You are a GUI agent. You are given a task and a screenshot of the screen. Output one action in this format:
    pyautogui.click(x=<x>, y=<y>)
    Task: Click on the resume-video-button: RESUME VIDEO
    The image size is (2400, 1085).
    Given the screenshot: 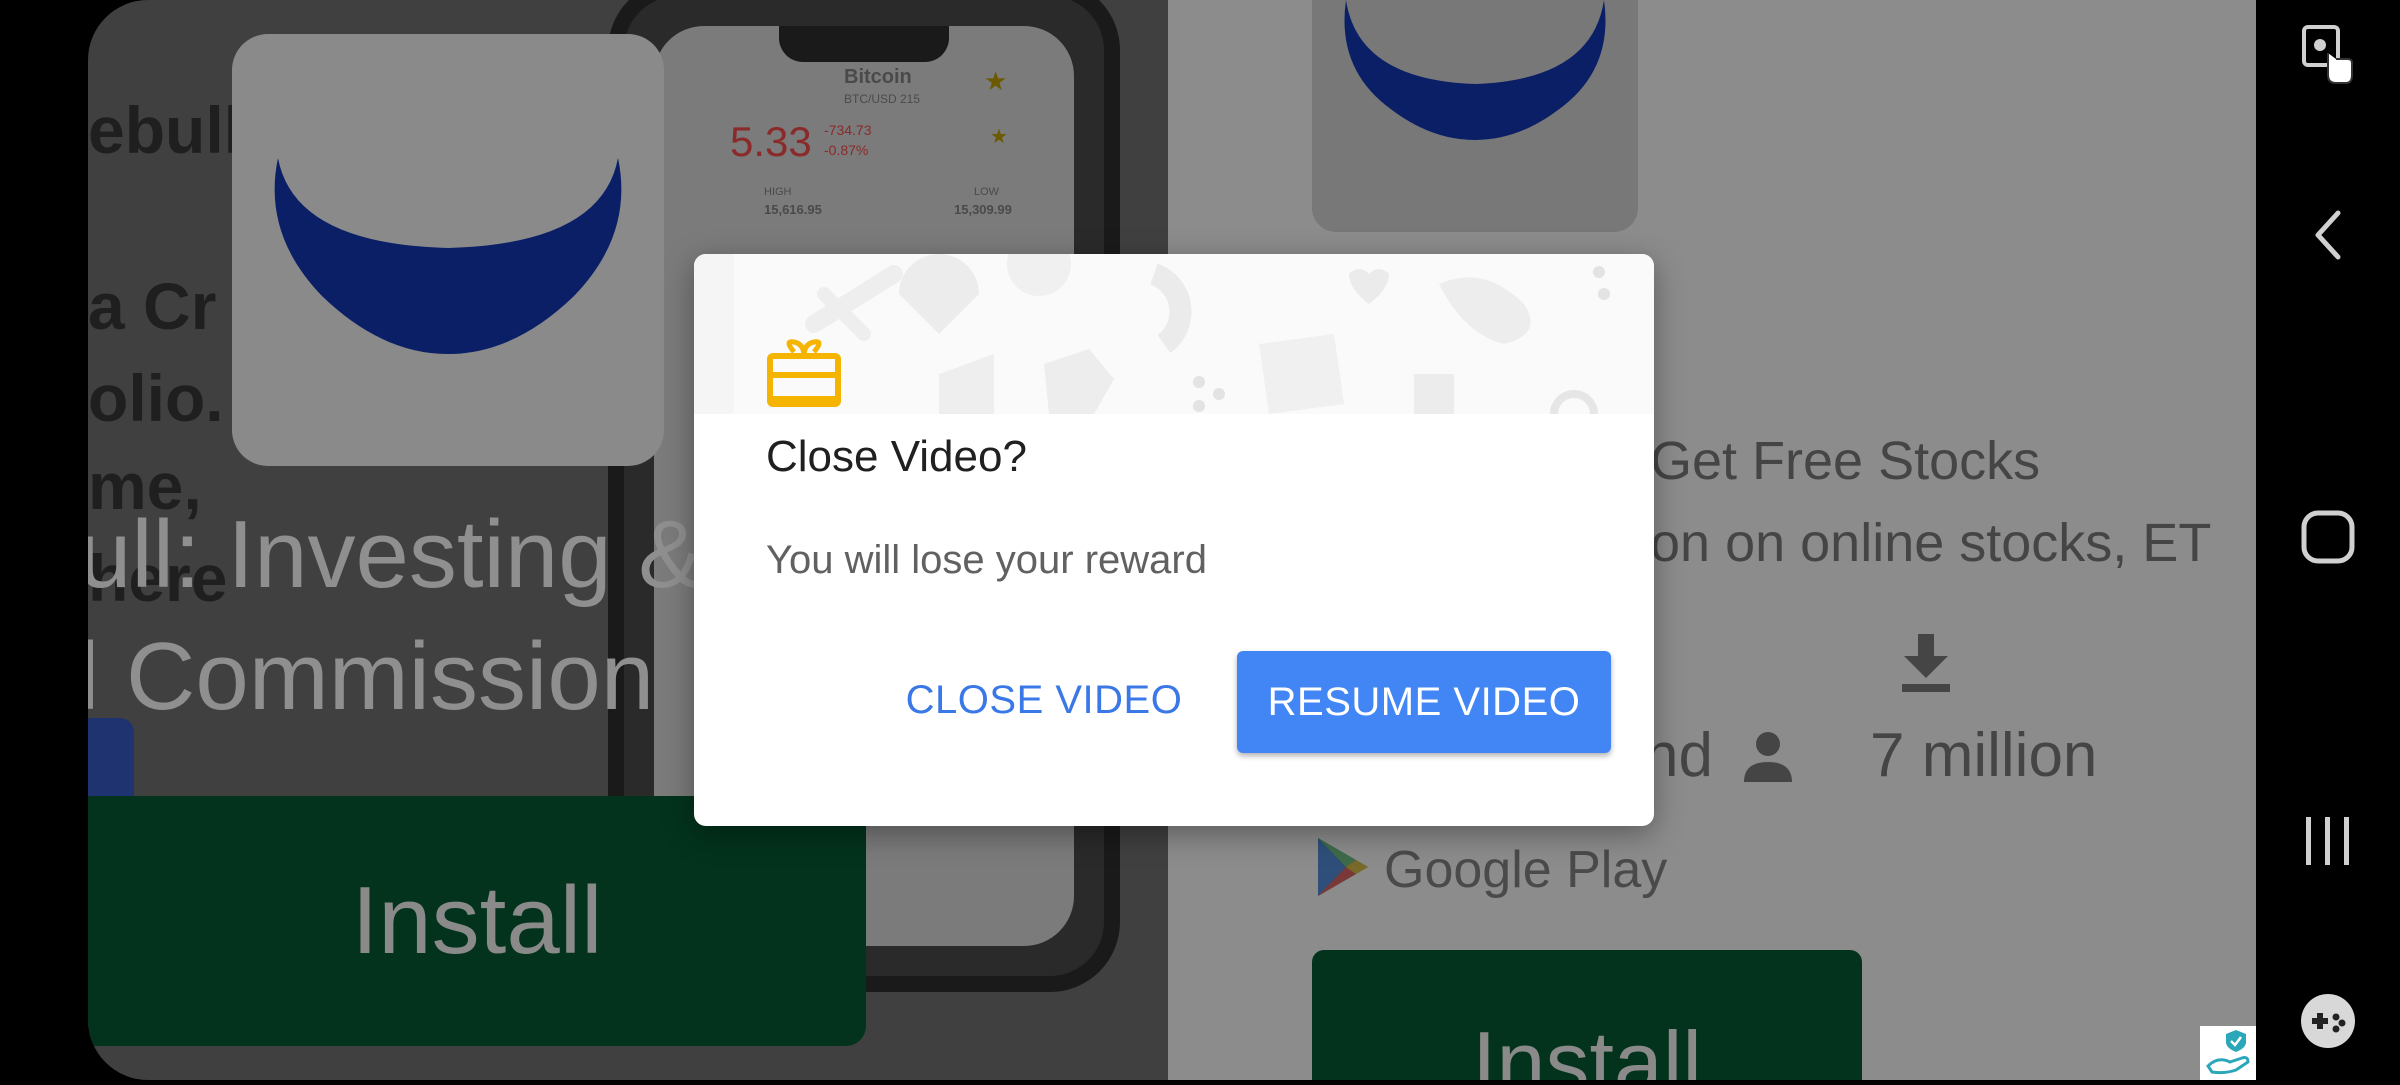 What is the action you would take?
    pyautogui.click(x=1424, y=702)
    